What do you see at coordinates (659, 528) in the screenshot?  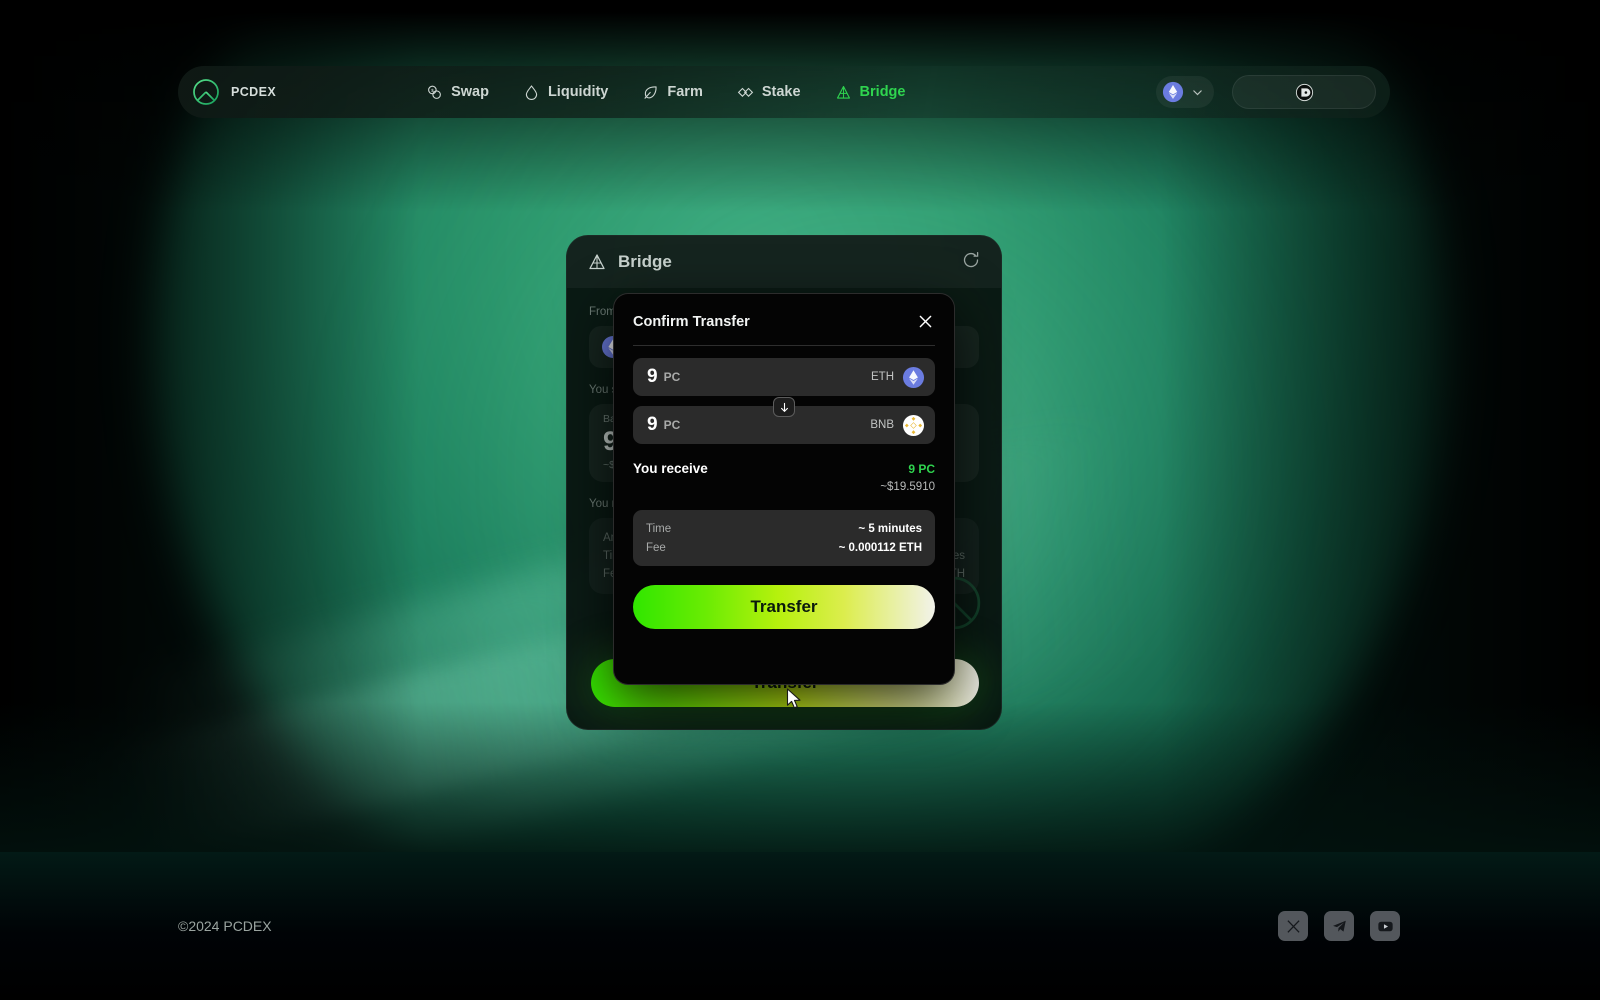 I see `detail-time-label: Time` at bounding box center [659, 528].